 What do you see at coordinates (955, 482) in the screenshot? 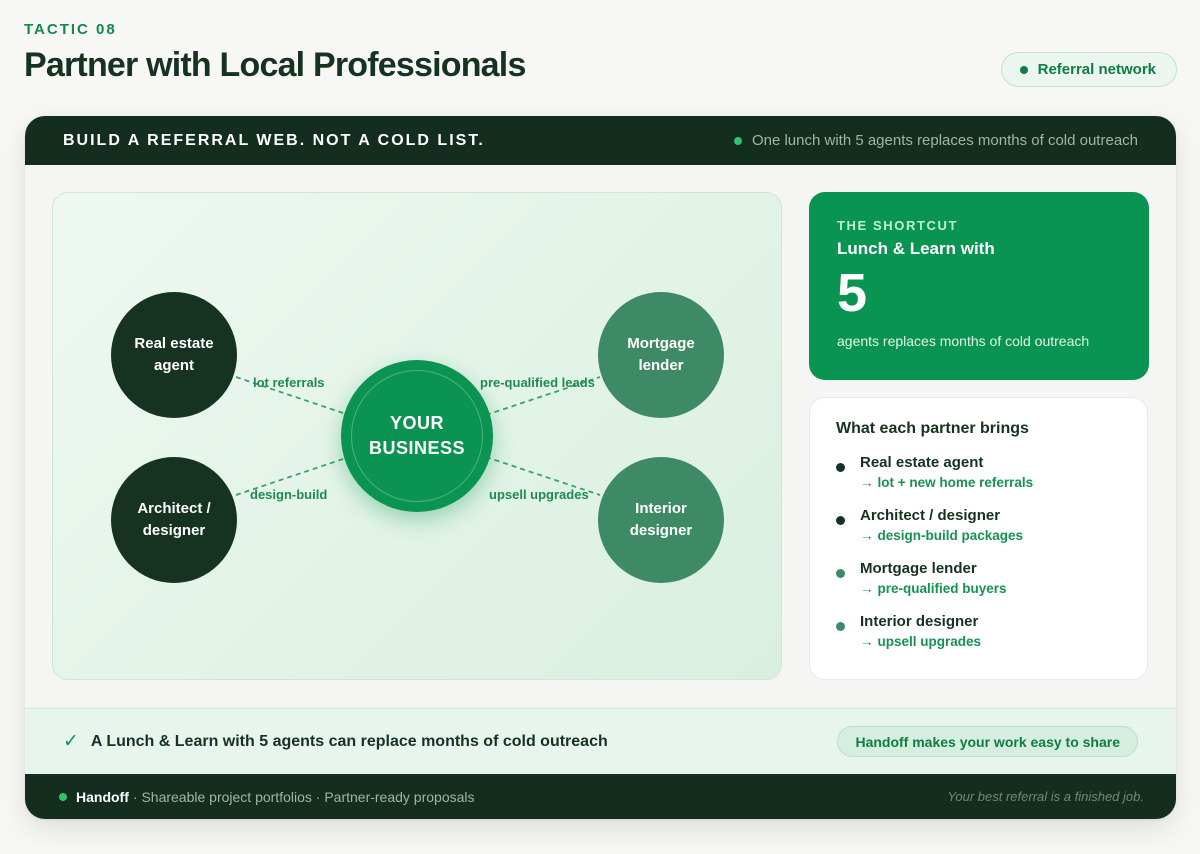
I see `partner-benefit-text: lot + new home referrals` at bounding box center [955, 482].